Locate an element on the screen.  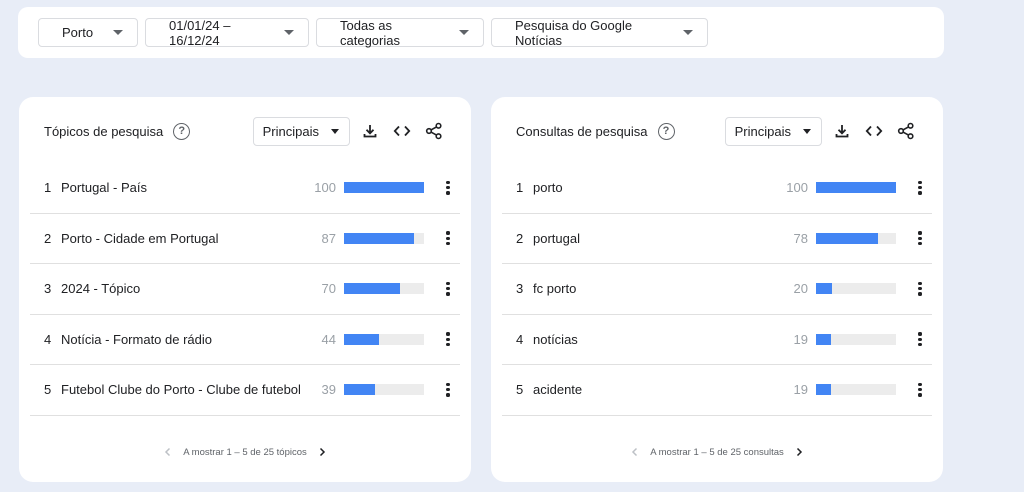
list-item: 1 porto 100 is located at coordinates (717, 188).